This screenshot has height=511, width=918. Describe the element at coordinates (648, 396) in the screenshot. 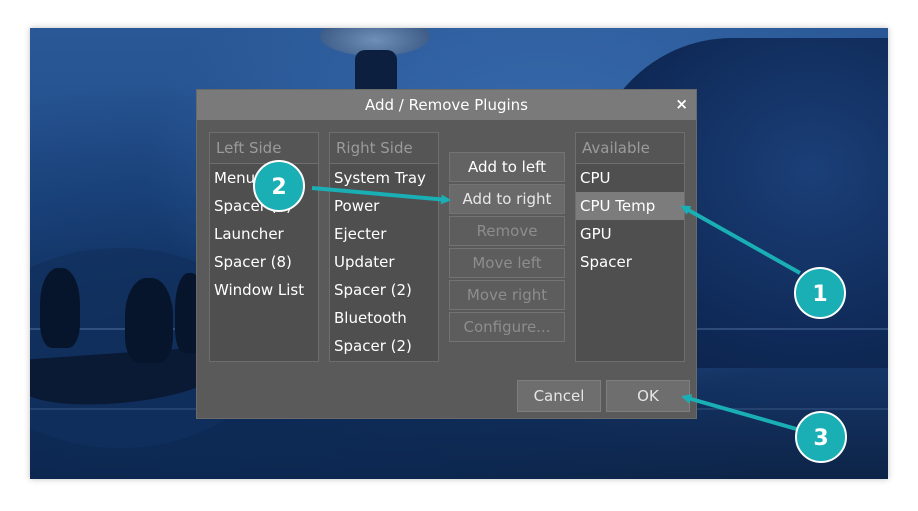

I see `ok-button: OK` at that location.